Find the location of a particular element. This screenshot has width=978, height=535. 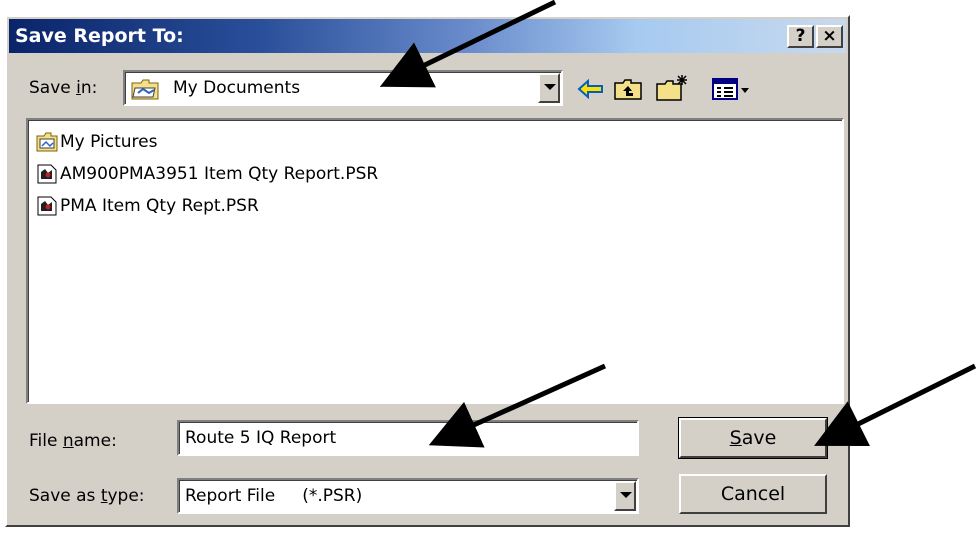

arrow-to-file-name is located at coordinates (517, 405).